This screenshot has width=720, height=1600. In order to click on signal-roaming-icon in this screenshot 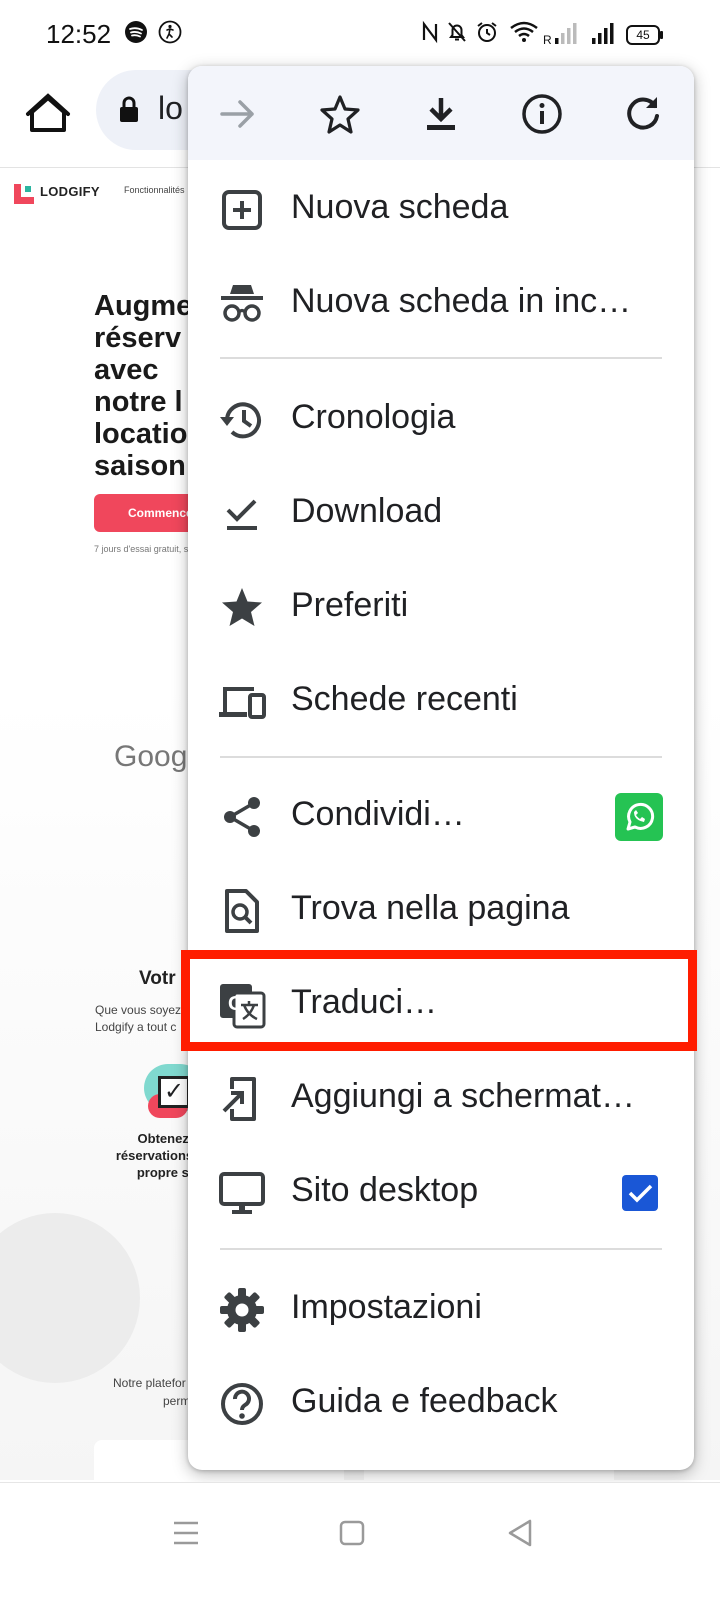, I will do `click(566, 33)`.